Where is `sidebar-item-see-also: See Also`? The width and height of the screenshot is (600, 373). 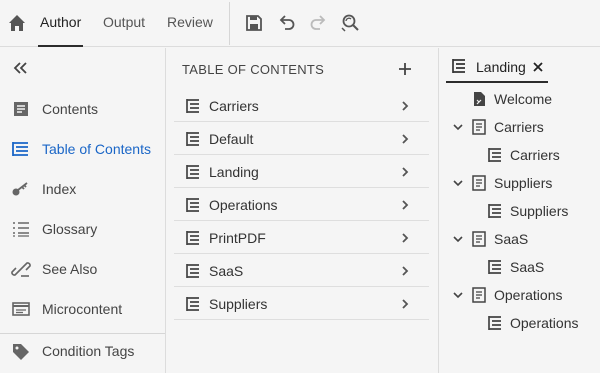
sidebar-item-see-also: See Also is located at coordinates (82, 269).